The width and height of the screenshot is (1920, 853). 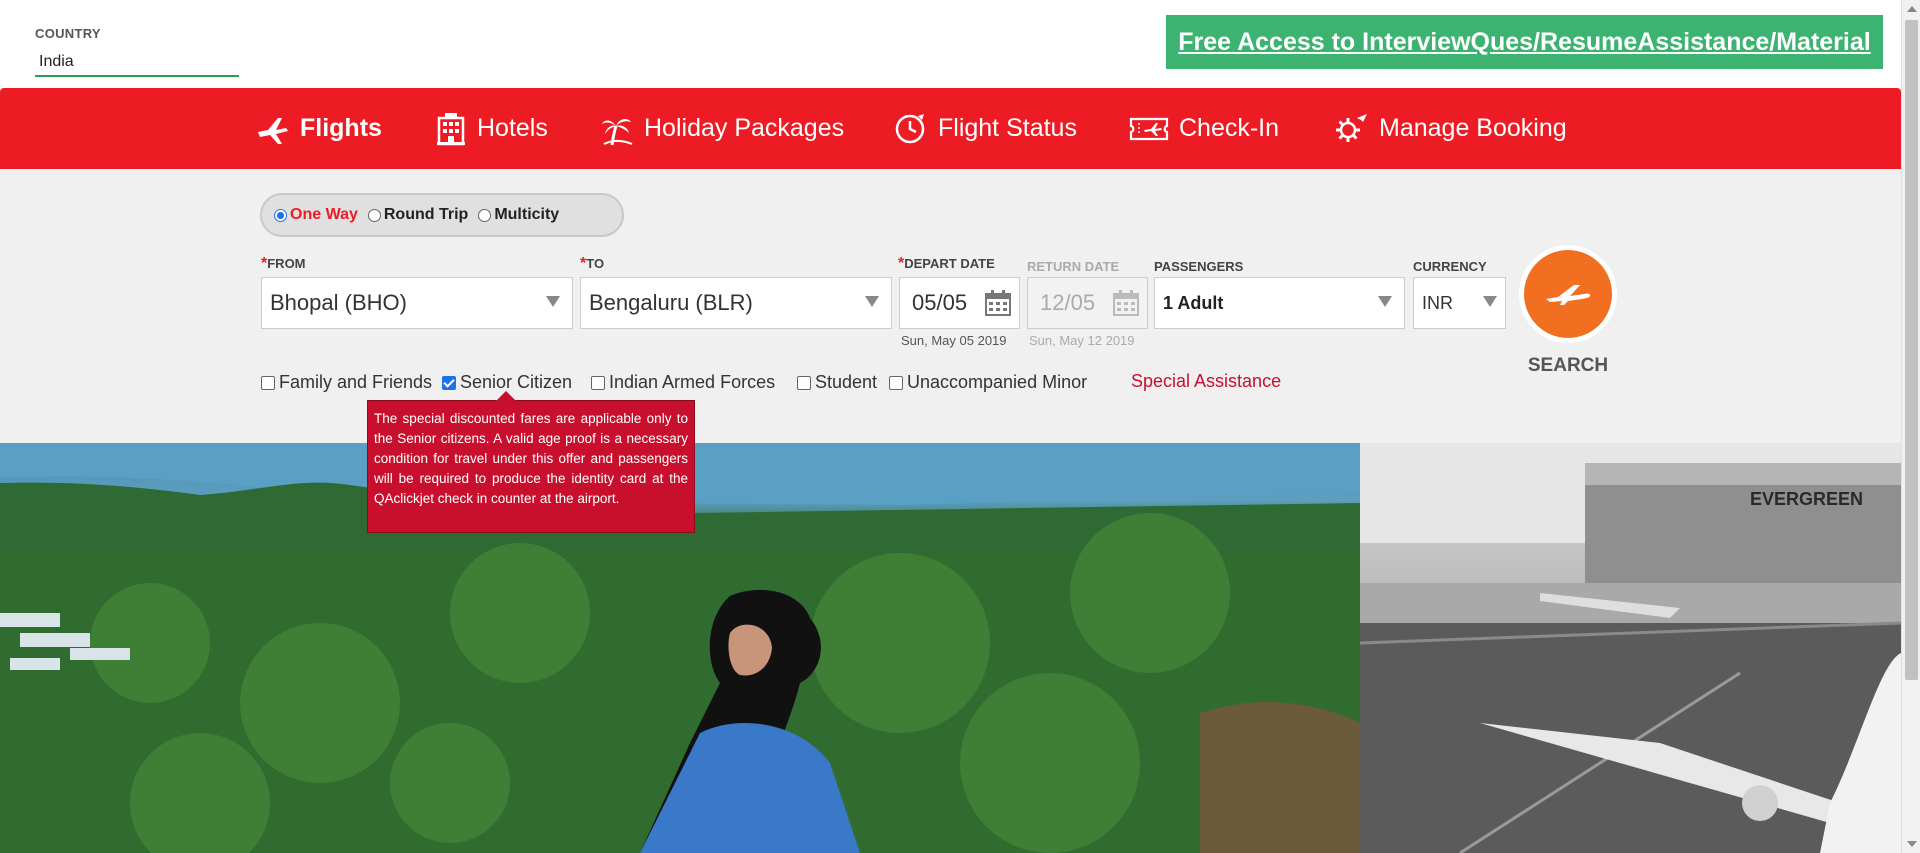 I want to click on passengers-select: 1 Adult, so click(x=1279, y=303).